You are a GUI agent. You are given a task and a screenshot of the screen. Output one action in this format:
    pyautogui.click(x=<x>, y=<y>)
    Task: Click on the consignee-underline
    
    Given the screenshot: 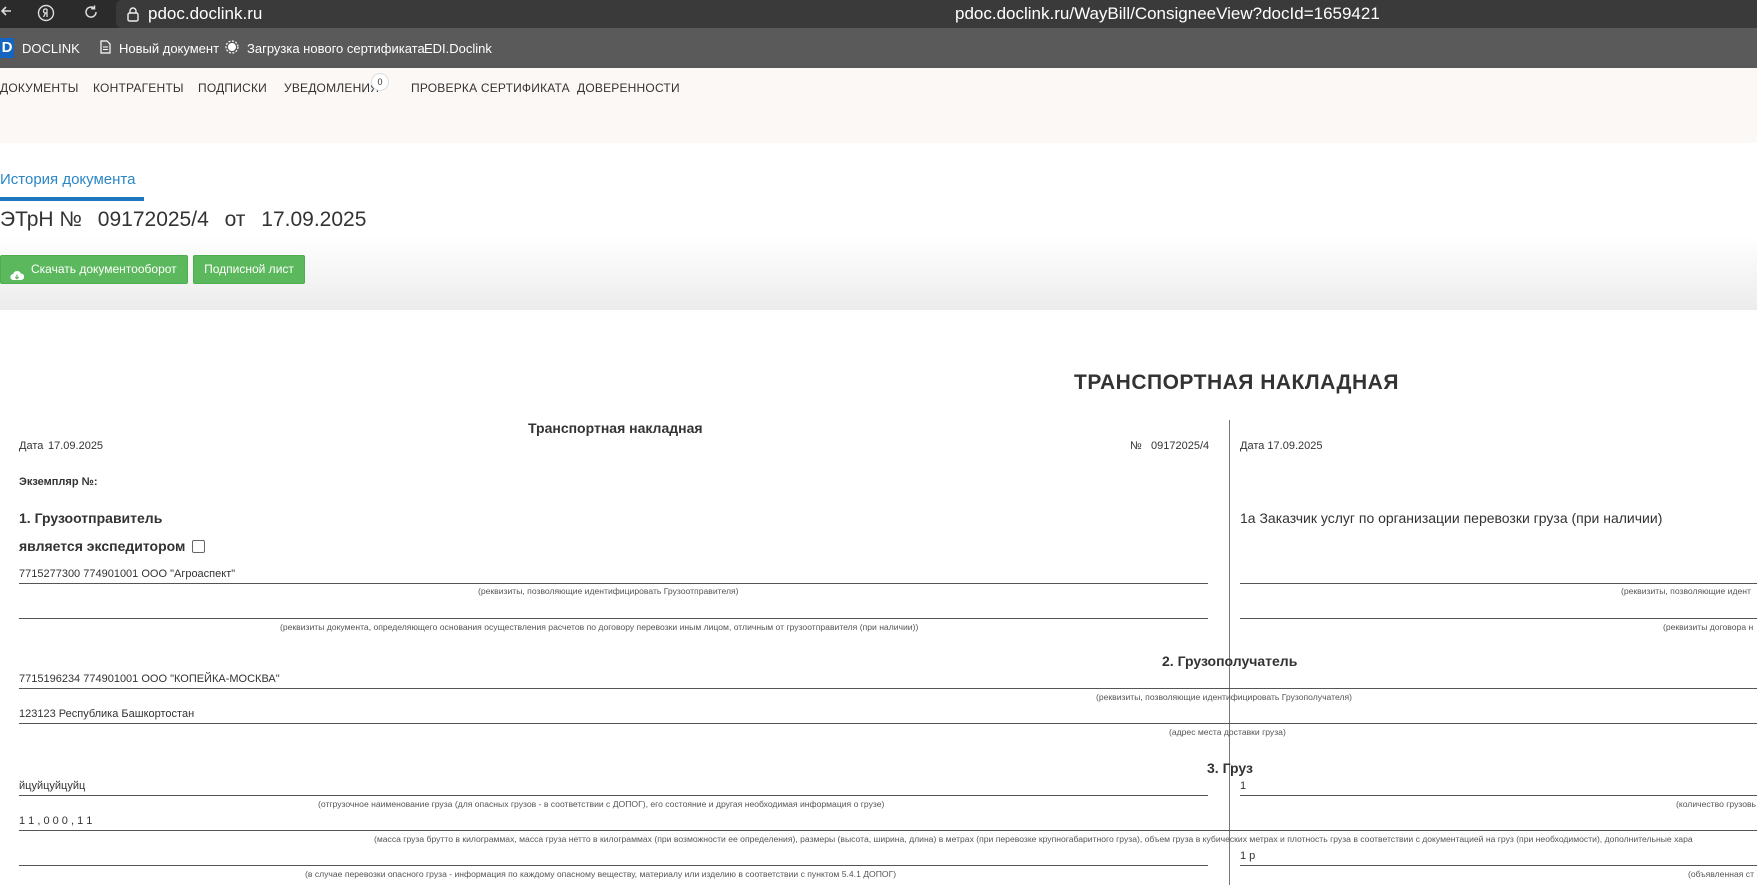 What is the action you would take?
    pyautogui.click(x=888, y=688)
    